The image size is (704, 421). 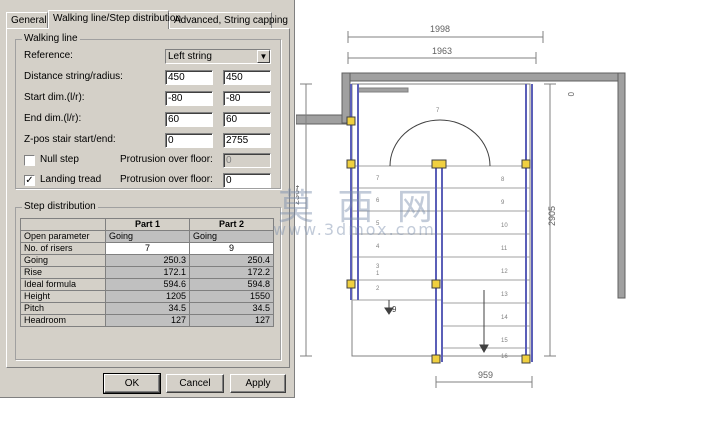 I want to click on cell-part1: 1205, so click(x=147, y=296).